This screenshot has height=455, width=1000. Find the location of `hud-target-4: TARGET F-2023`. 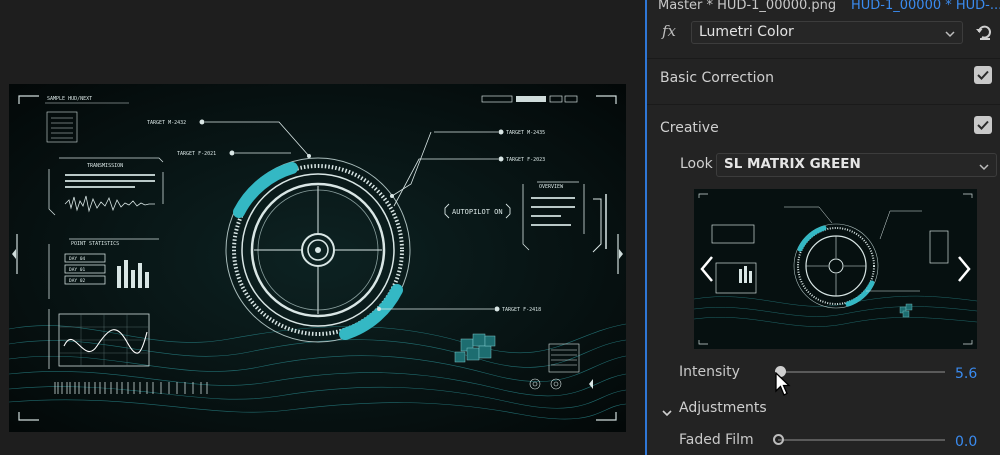

hud-target-4: TARGET F-2023 is located at coordinates (525, 160).